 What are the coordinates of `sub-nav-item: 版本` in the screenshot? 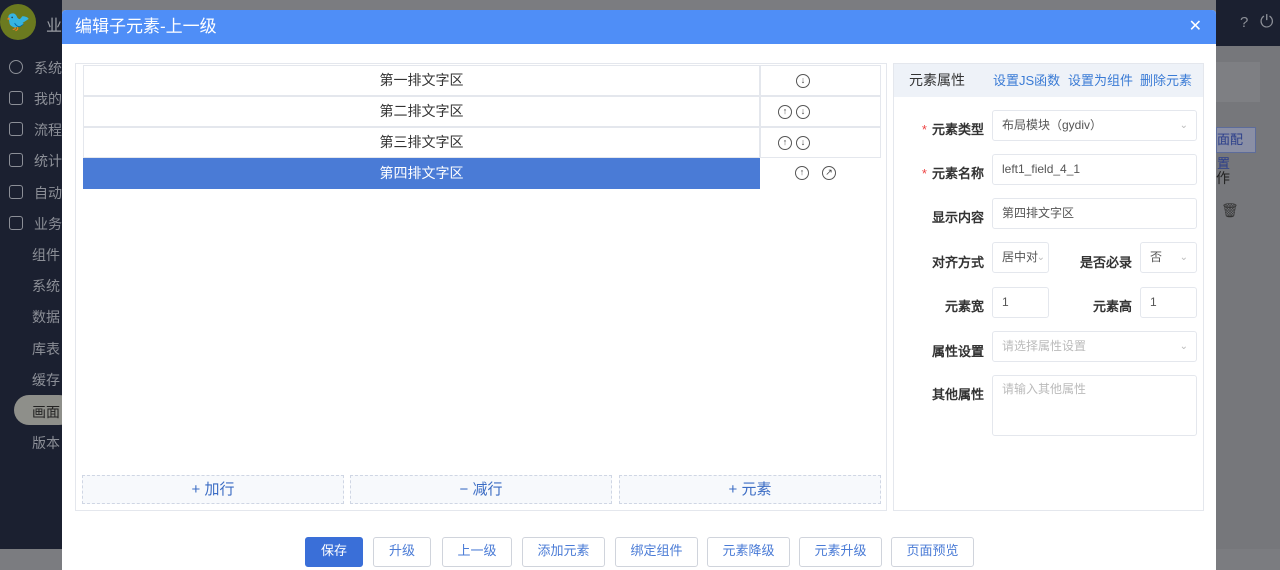 It's located at (46, 443).